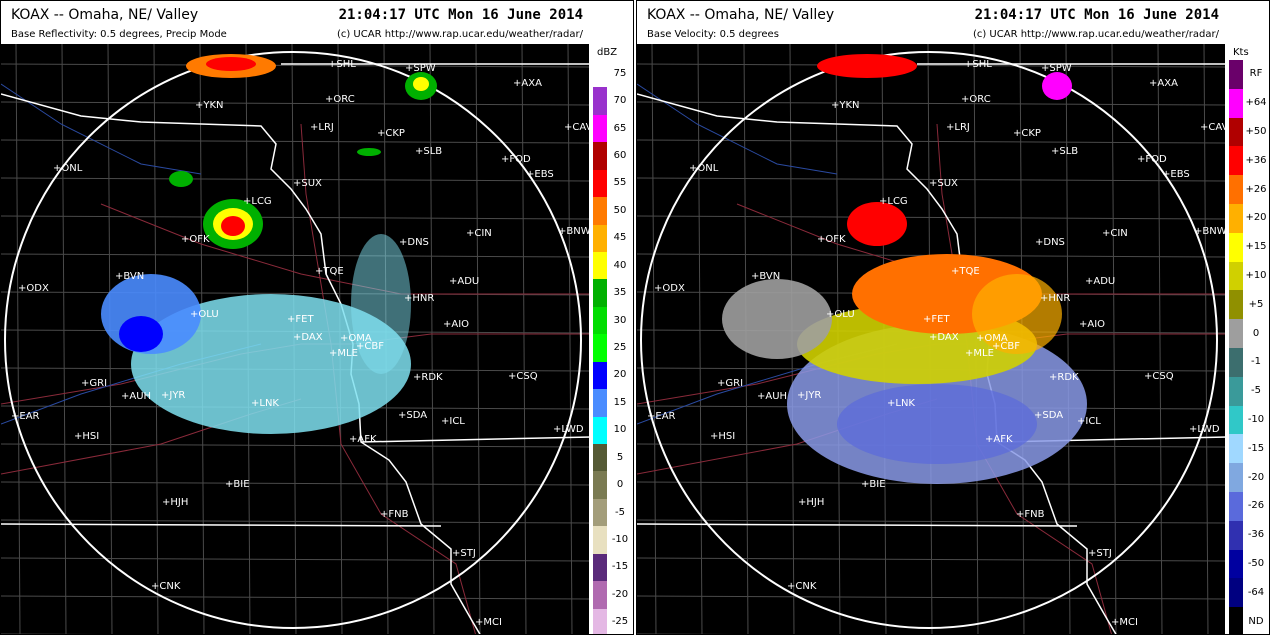 The height and width of the screenshot is (635, 1270). I want to click on city-label: +CNK, so click(802, 586).